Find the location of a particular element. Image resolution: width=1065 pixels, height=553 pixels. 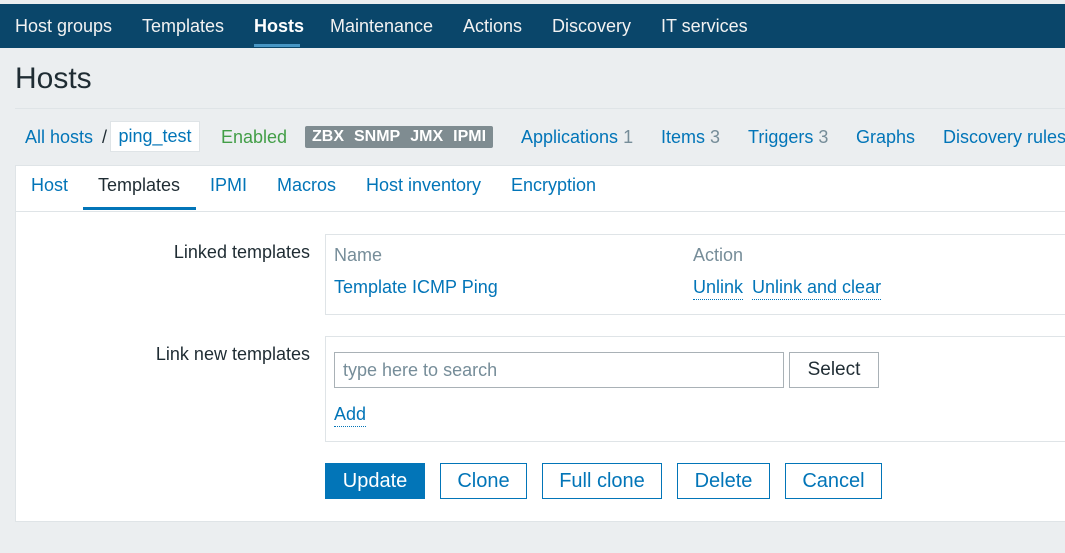

cancel-button: Cancel is located at coordinates (833, 481).